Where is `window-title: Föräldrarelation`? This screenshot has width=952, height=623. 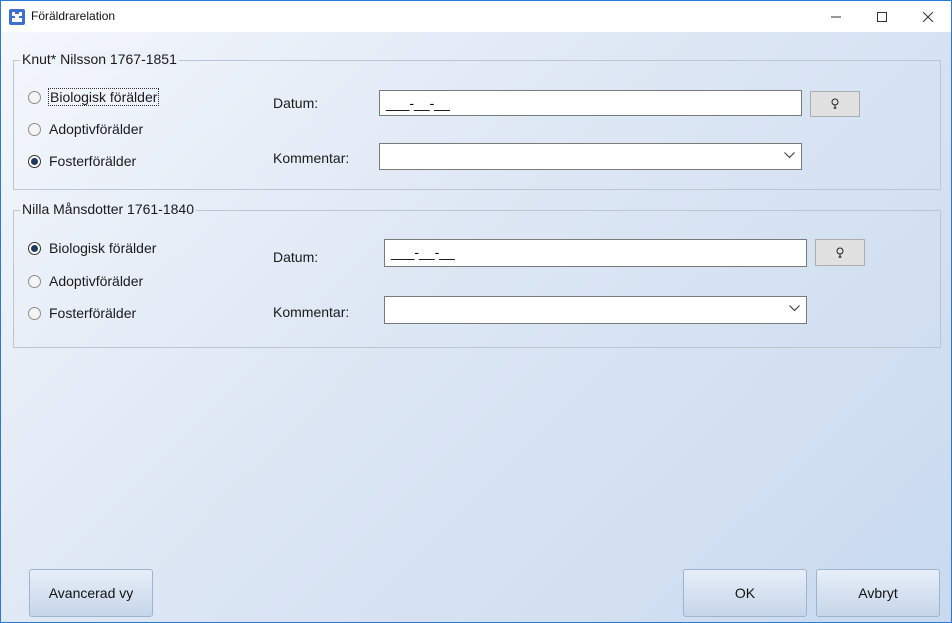
window-title: Föräldrarelation is located at coordinates (73, 16).